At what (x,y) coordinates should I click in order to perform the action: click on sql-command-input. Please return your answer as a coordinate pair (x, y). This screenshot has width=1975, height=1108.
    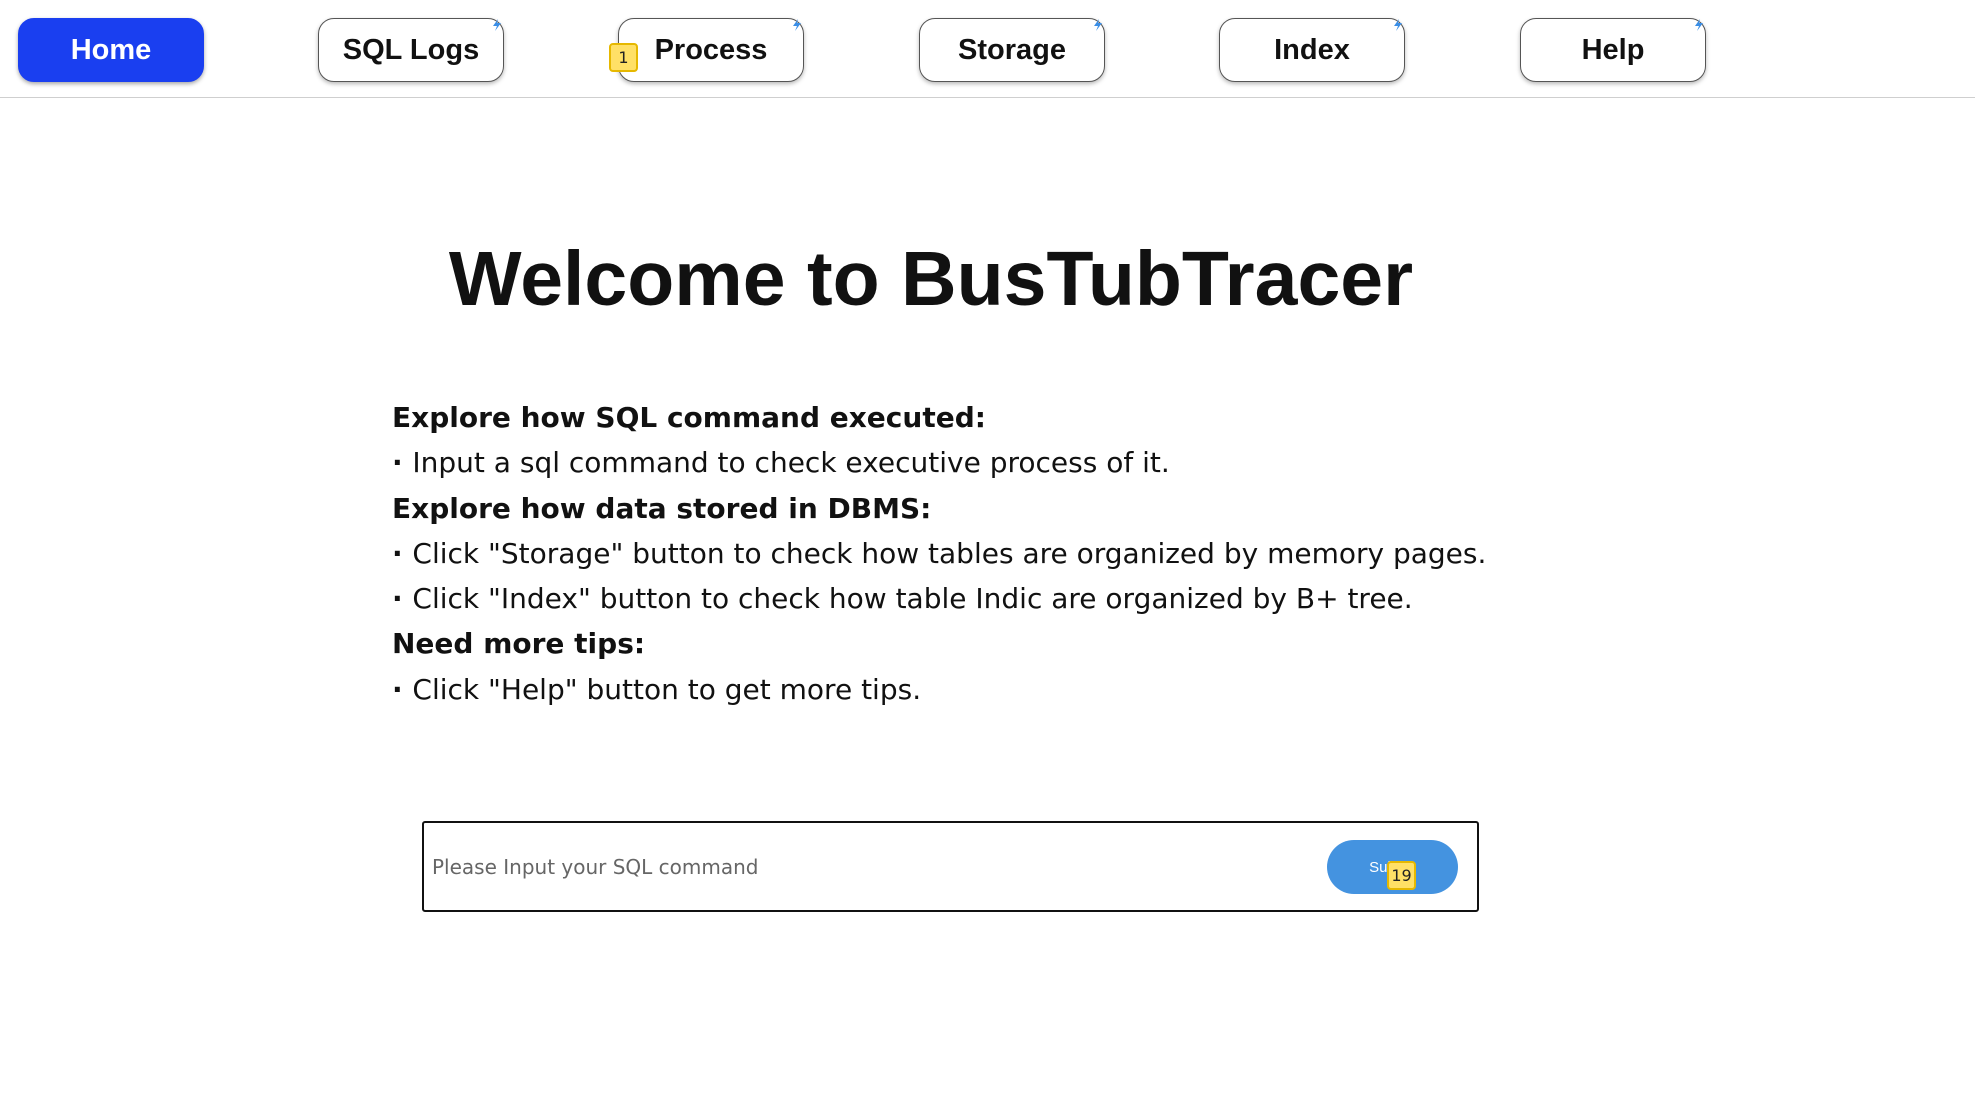
    Looking at the image, I should click on (862, 867).